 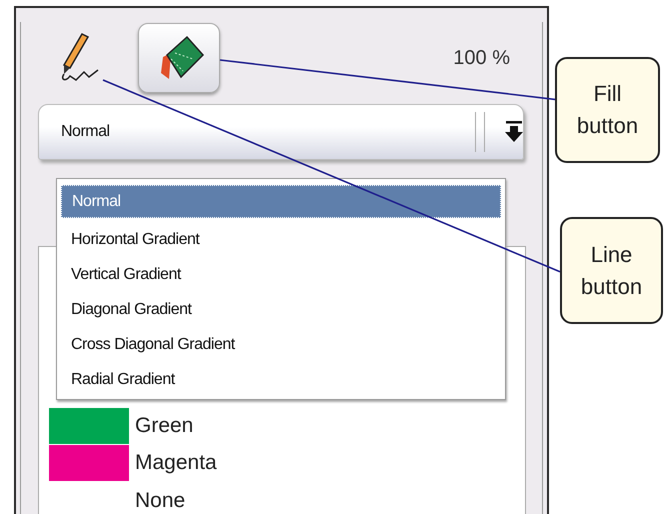 What do you see at coordinates (611, 270) in the screenshot?
I see `callout: Line button` at bounding box center [611, 270].